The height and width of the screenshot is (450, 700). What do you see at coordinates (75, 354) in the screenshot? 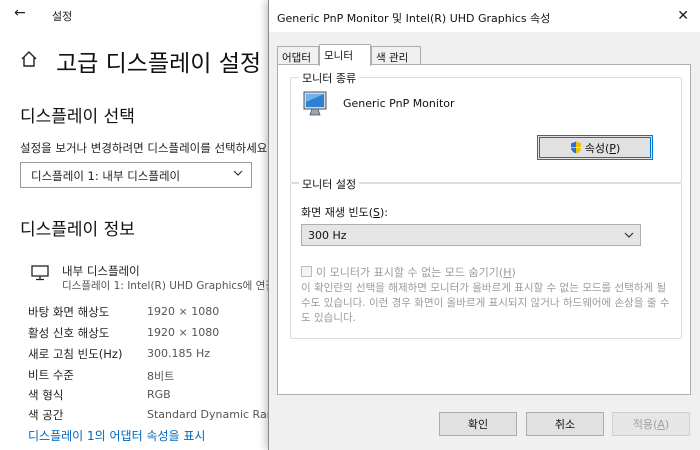
I see `prop-label: 새로 고침 빈도(Hz)` at bounding box center [75, 354].